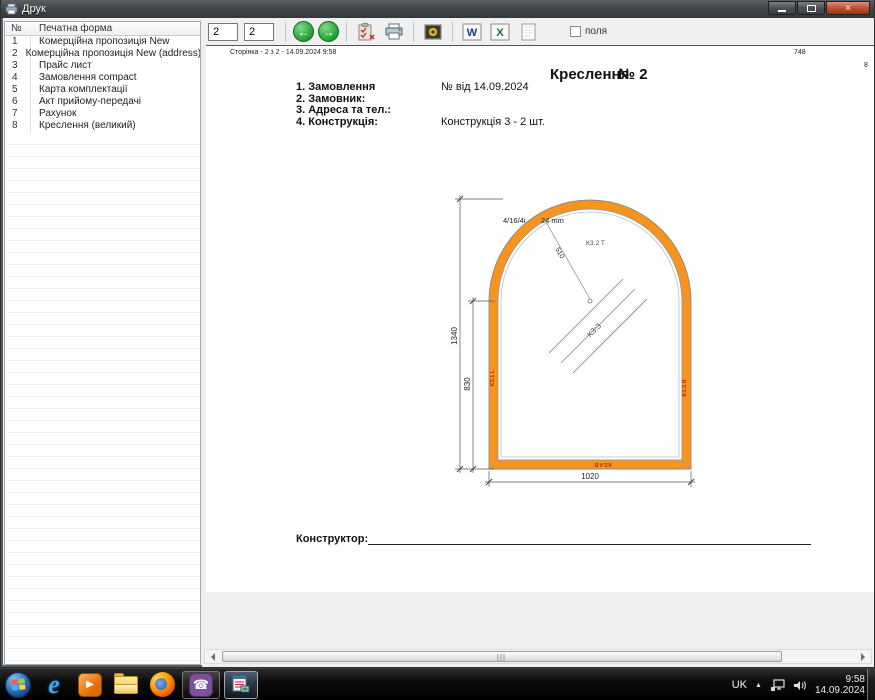 This screenshot has width=875, height=700. What do you see at coordinates (223, 31) in the screenshot?
I see `copies-input` at bounding box center [223, 31].